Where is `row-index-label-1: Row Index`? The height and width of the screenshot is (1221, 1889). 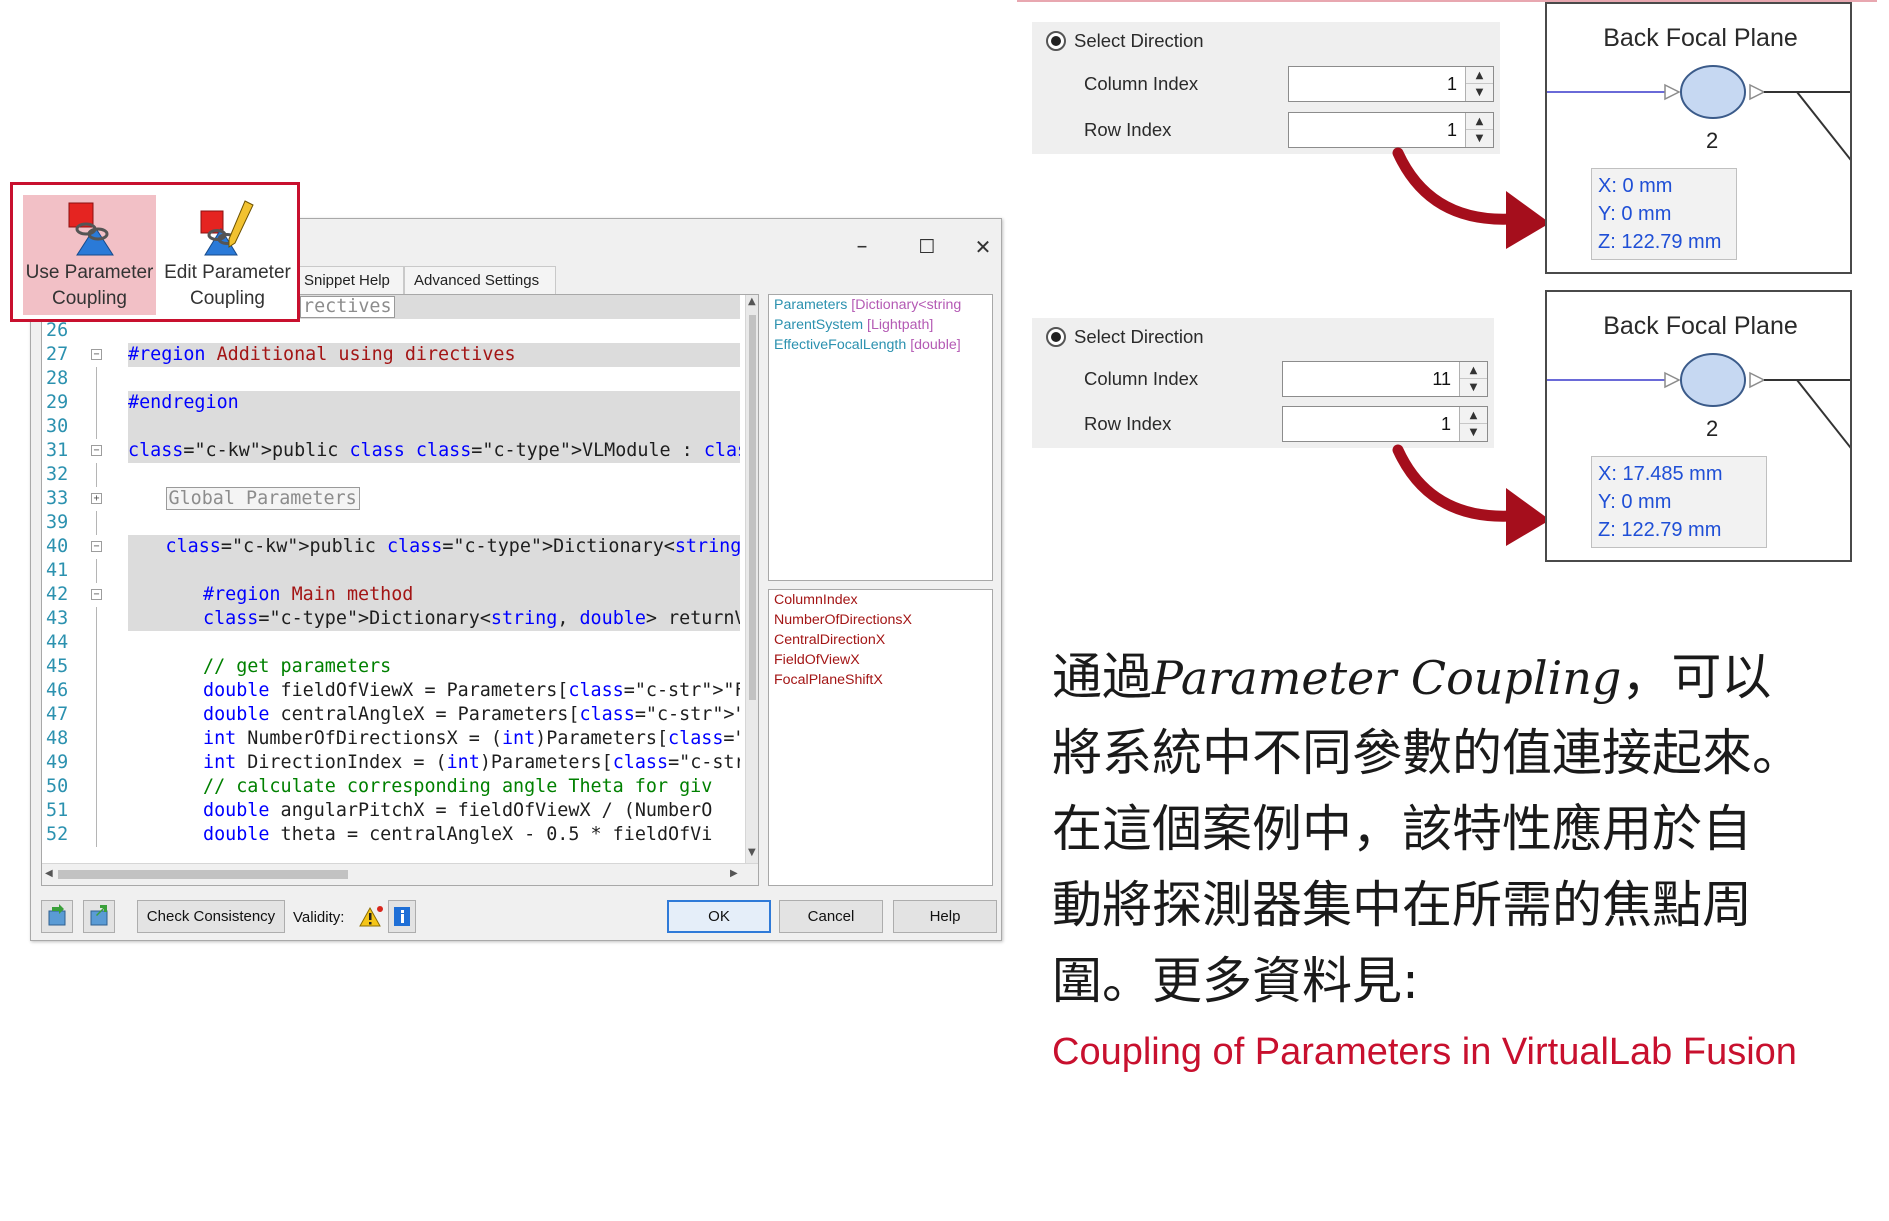
row-index-label-1: Row Index is located at coordinates (1128, 129).